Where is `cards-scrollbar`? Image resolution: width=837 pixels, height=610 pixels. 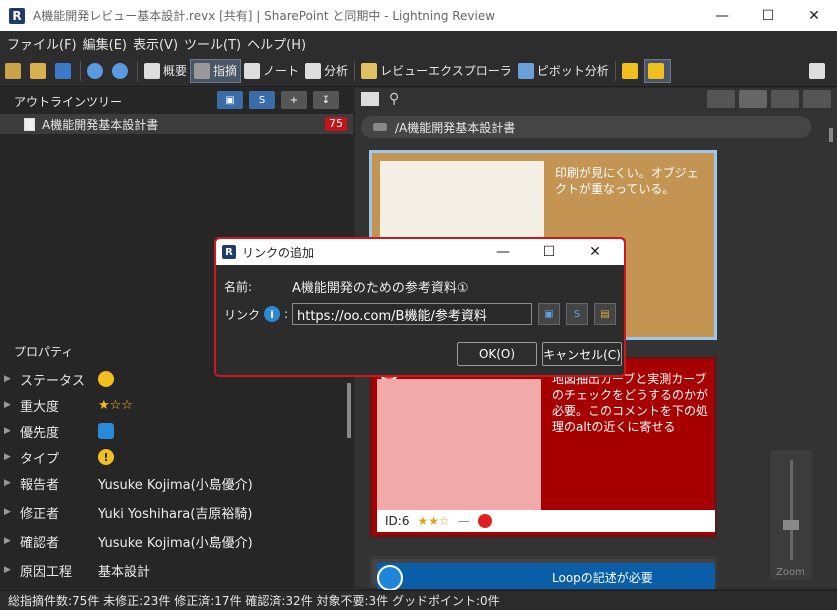
cards-scrollbar is located at coordinates (831, 348).